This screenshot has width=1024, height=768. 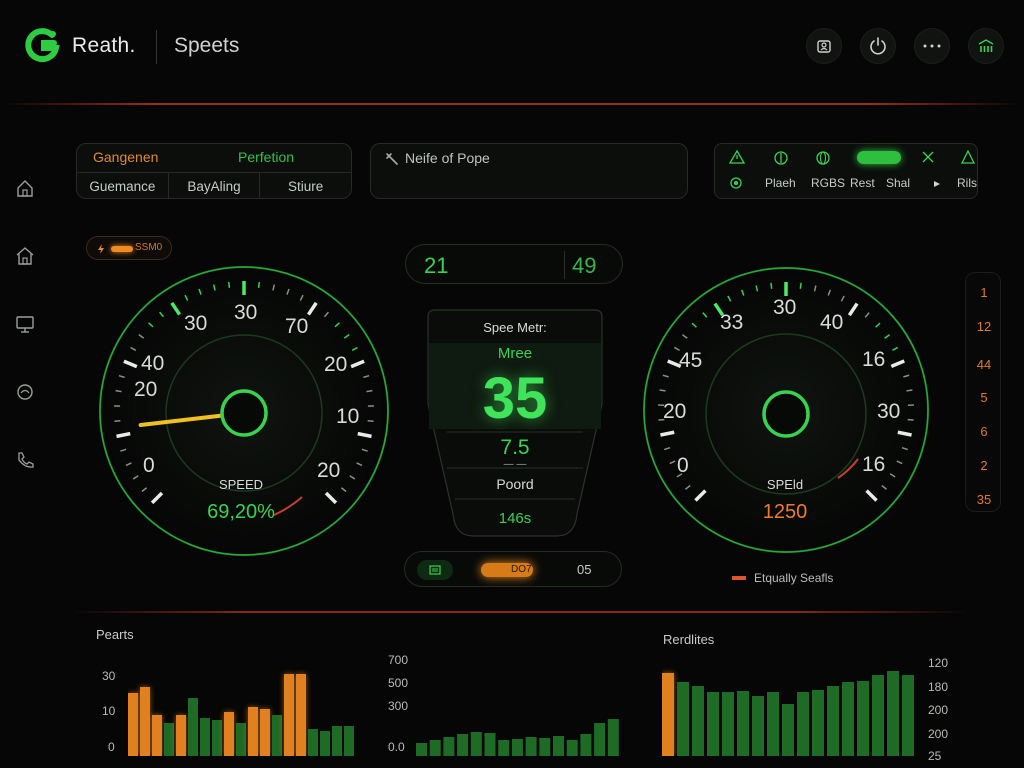 What do you see at coordinates (846, 171) in the screenshot?
I see `control-panel: Plaeh RGBS Rest Shal Rils` at bounding box center [846, 171].